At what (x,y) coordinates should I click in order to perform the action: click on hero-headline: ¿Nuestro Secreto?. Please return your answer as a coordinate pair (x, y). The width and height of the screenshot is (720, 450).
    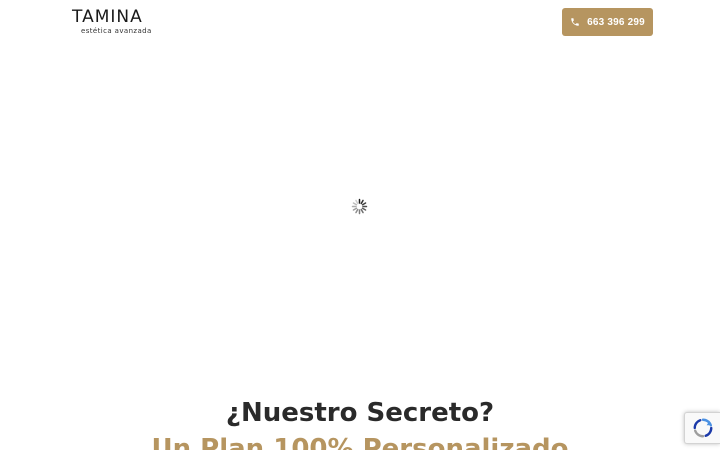
    Looking at the image, I should click on (360, 413).